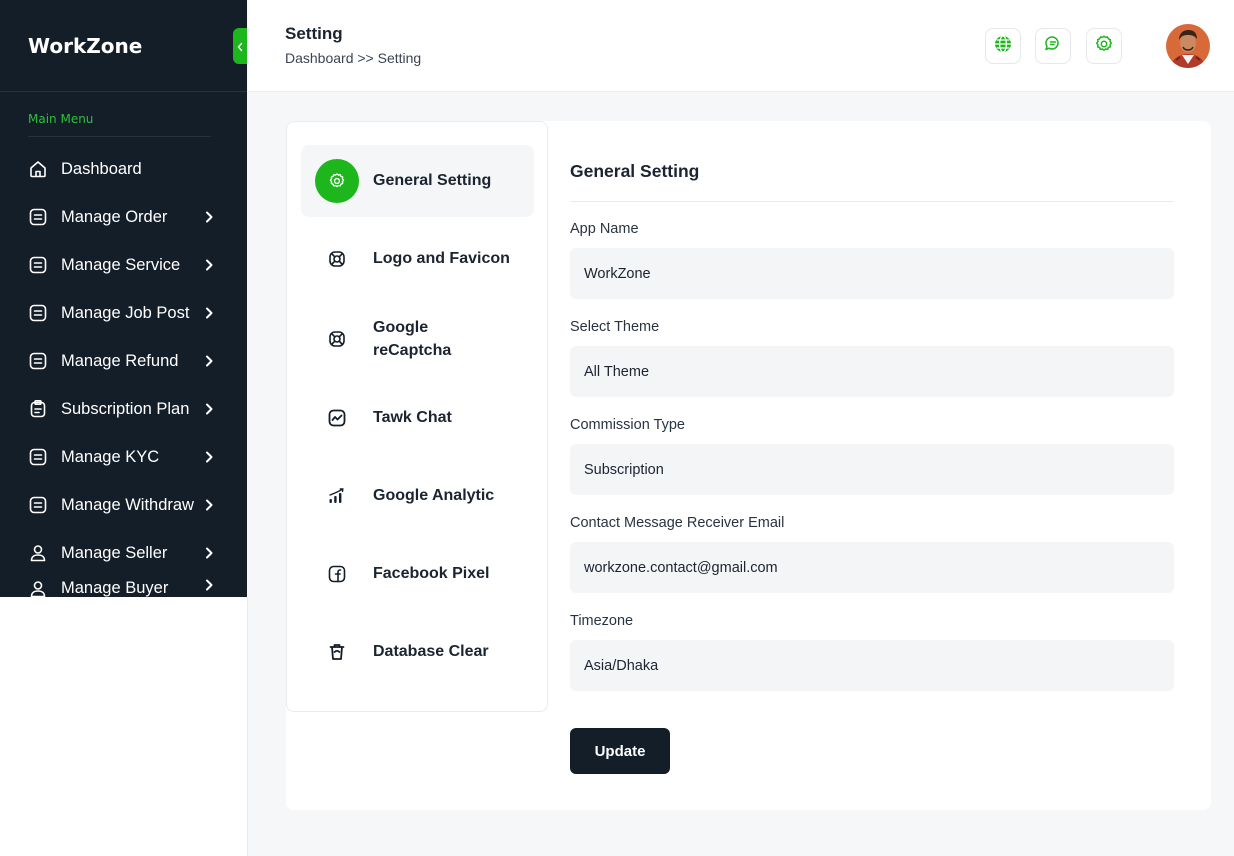 The height and width of the screenshot is (856, 1234). I want to click on globe-icon, so click(1003, 46).